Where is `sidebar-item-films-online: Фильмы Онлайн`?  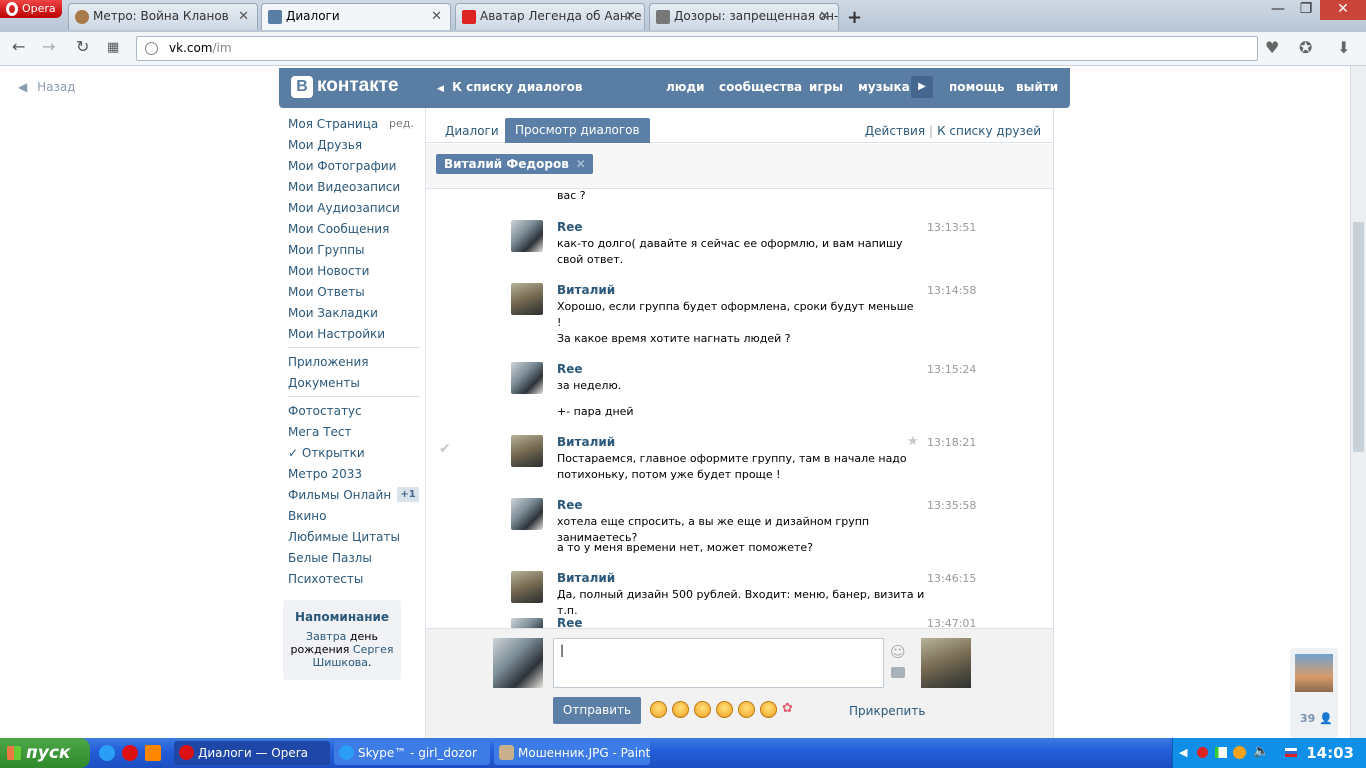
sidebar-item-films-online: Фильмы Онлайн is located at coordinates (339, 495).